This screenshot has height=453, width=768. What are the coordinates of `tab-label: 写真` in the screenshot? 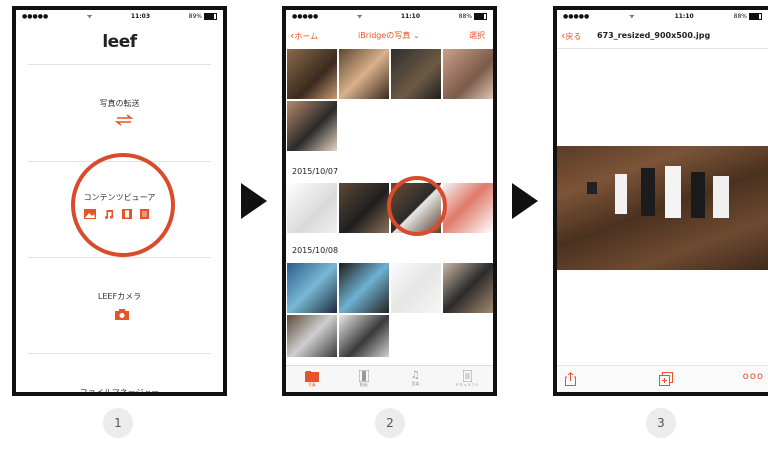 It's located at (311, 384).